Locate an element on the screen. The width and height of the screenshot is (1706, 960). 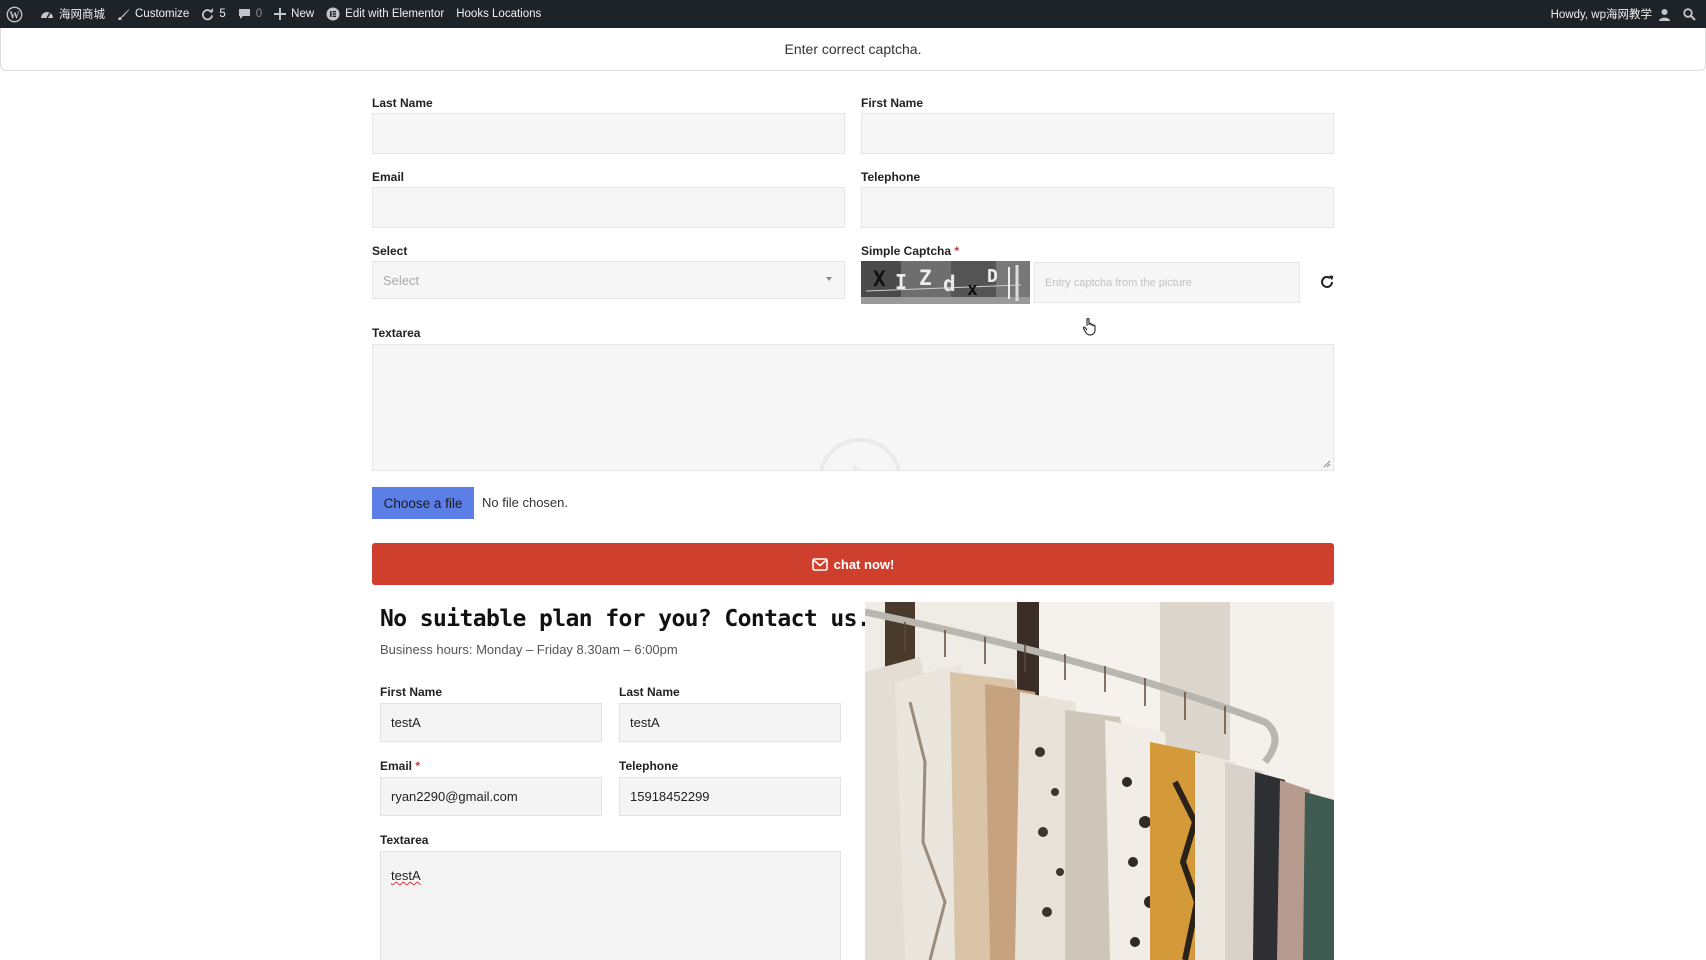
wordpress-logo-icon: W is located at coordinates (17, 14).